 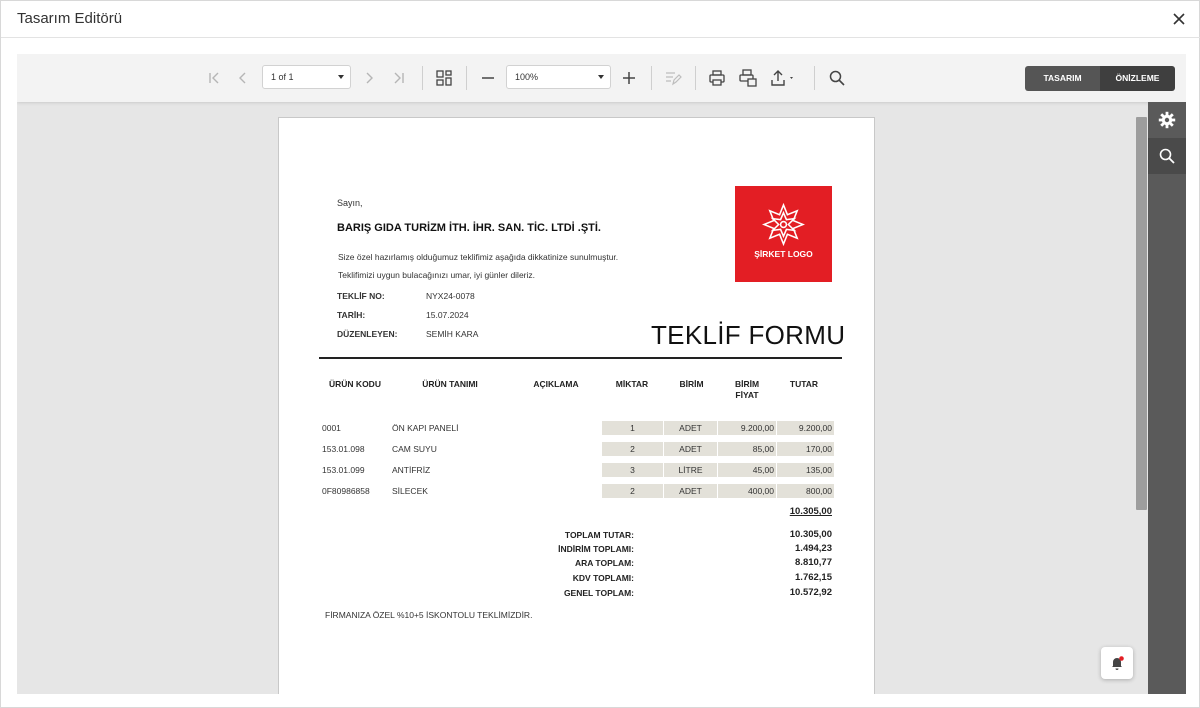 I want to click on window-title: Tasarım Editörü, so click(x=70, y=18).